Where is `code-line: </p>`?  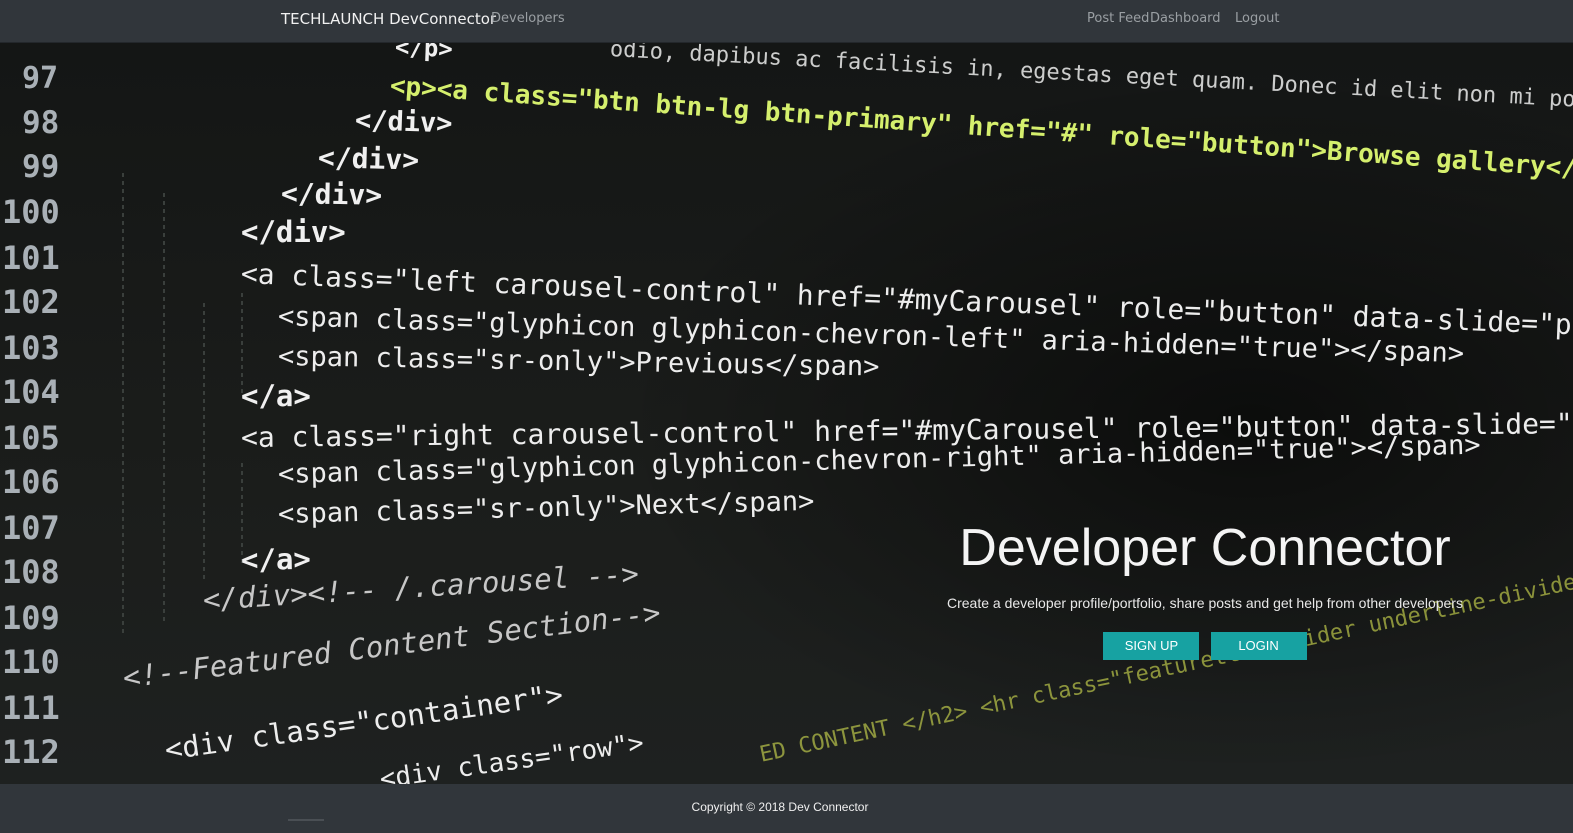
code-line: </p> is located at coordinates (424, 53).